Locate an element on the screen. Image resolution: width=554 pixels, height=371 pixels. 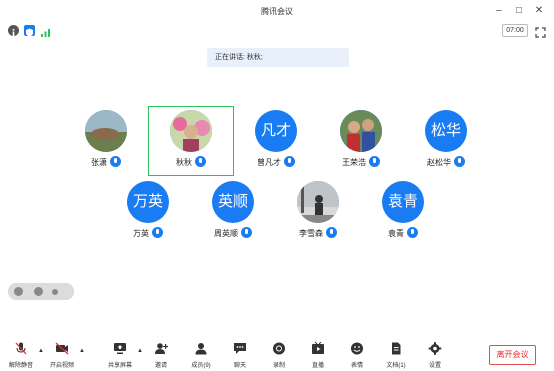
live-button: 直播 is located at coordinates (318, 356).